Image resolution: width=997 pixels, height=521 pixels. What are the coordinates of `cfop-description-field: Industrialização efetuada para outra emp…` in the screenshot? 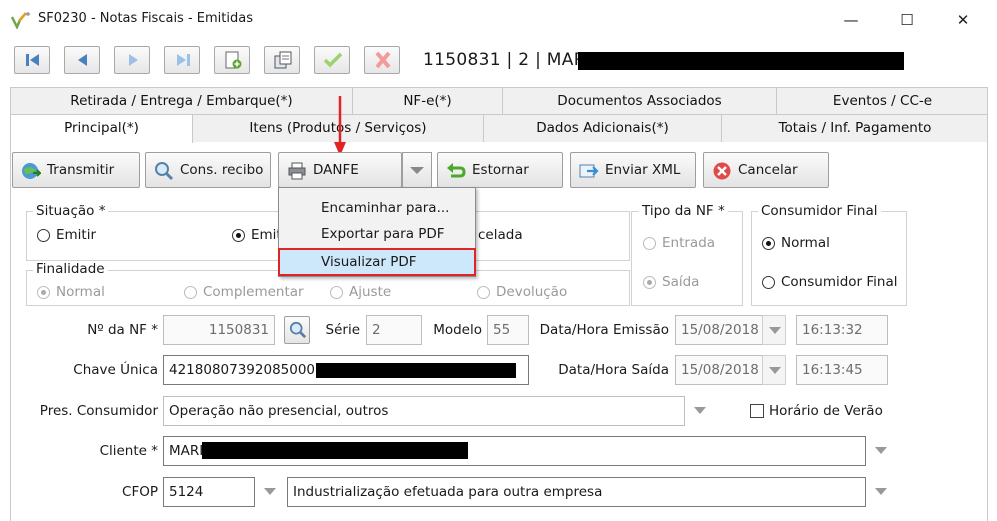 It's located at (576, 492).